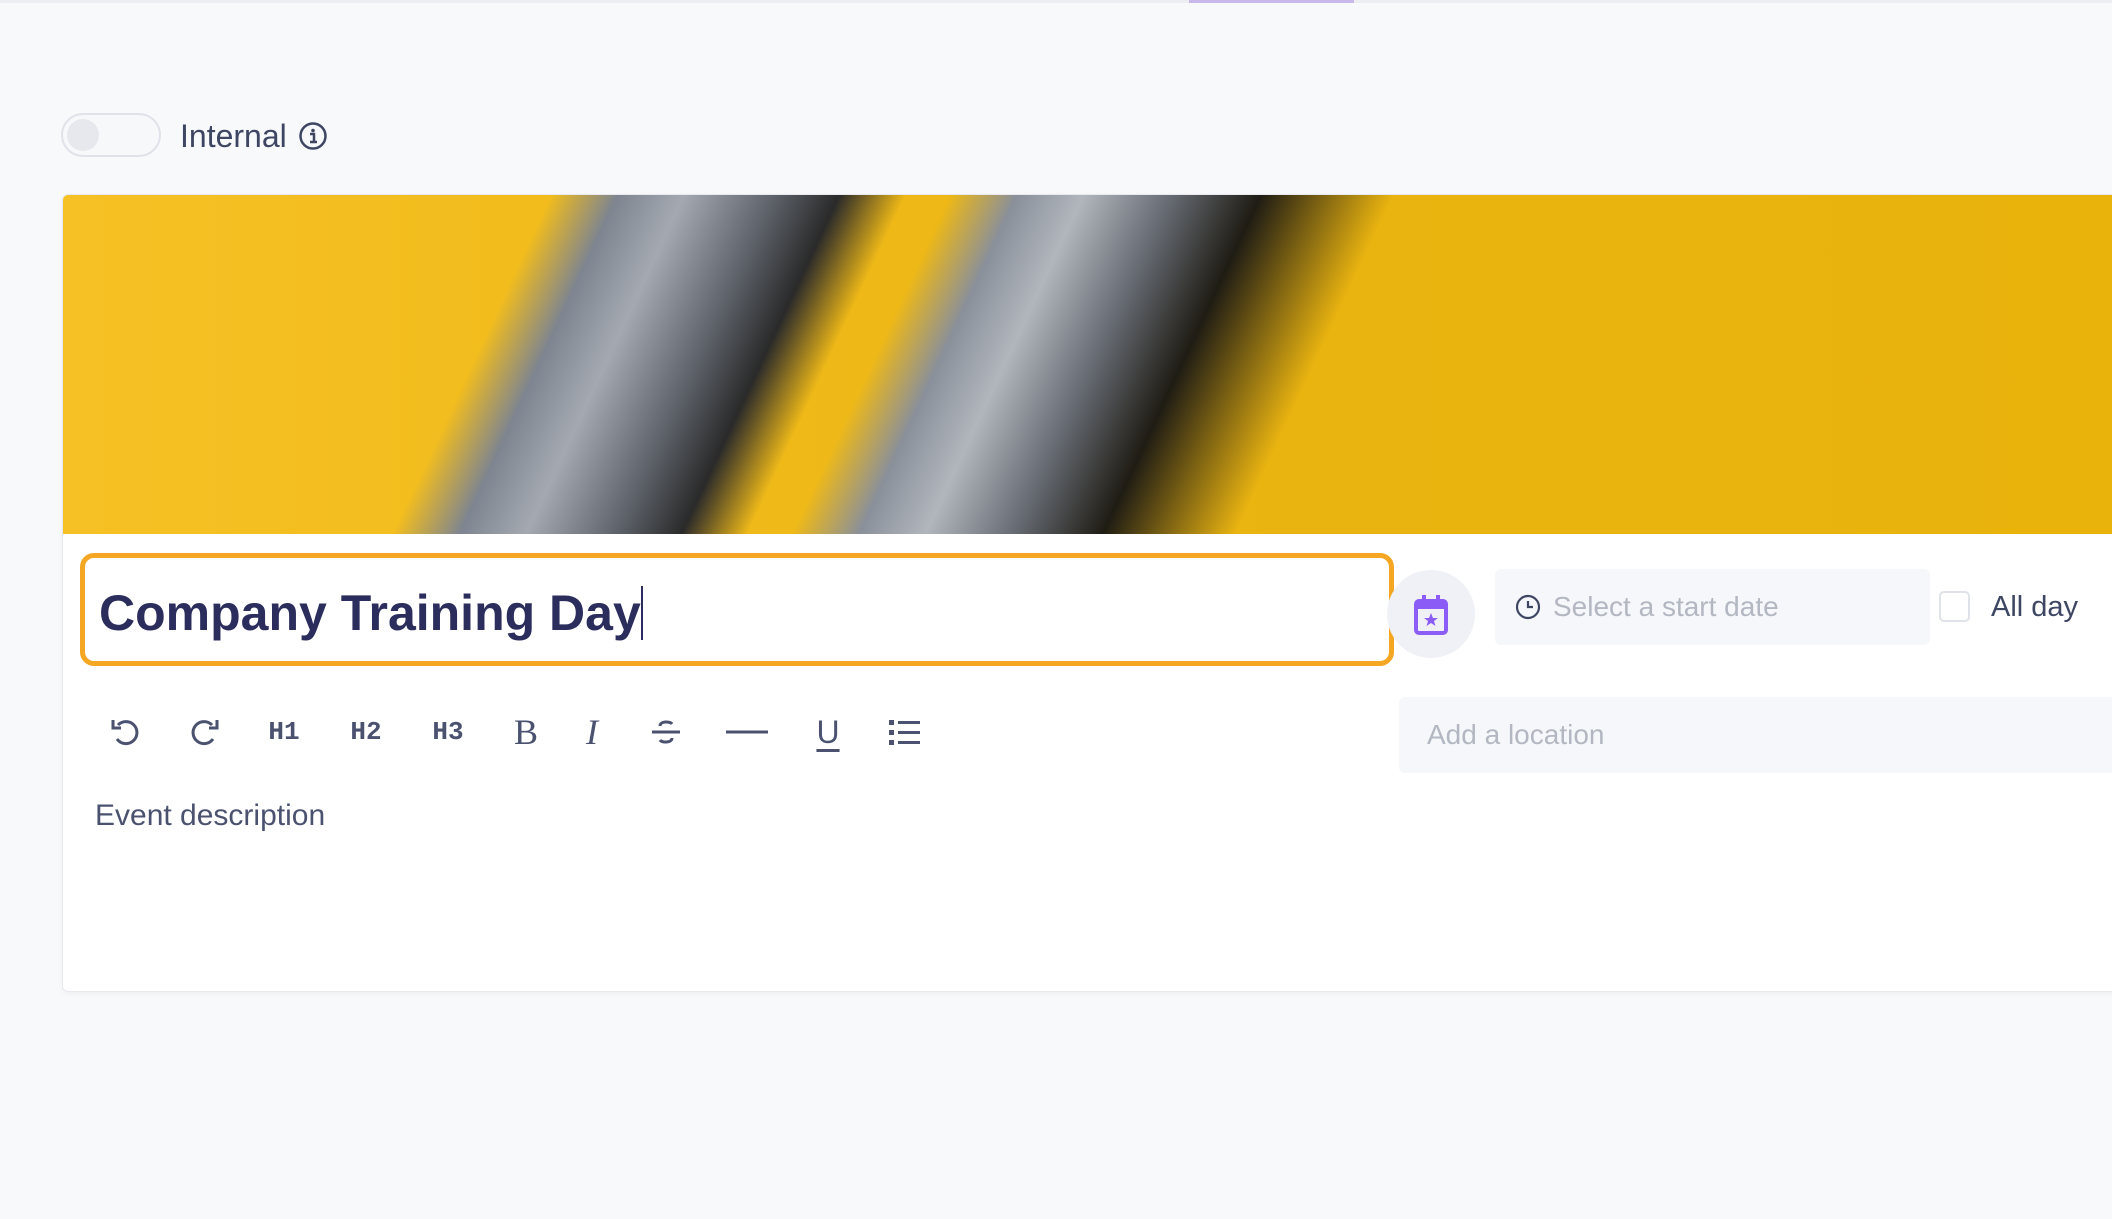  Describe the element at coordinates (1666, 606) in the screenshot. I see `start-date-placeholder: Select a start date` at that location.